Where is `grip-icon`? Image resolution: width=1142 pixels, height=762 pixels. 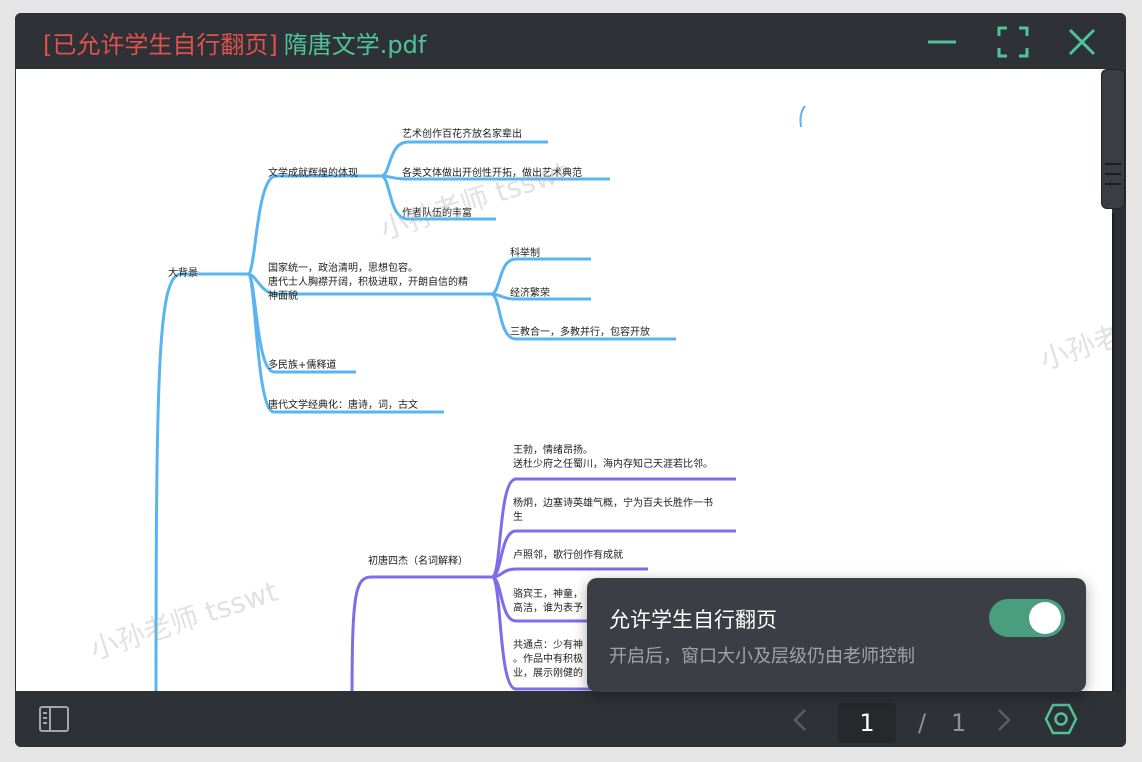
grip-icon is located at coordinates (1113, 174).